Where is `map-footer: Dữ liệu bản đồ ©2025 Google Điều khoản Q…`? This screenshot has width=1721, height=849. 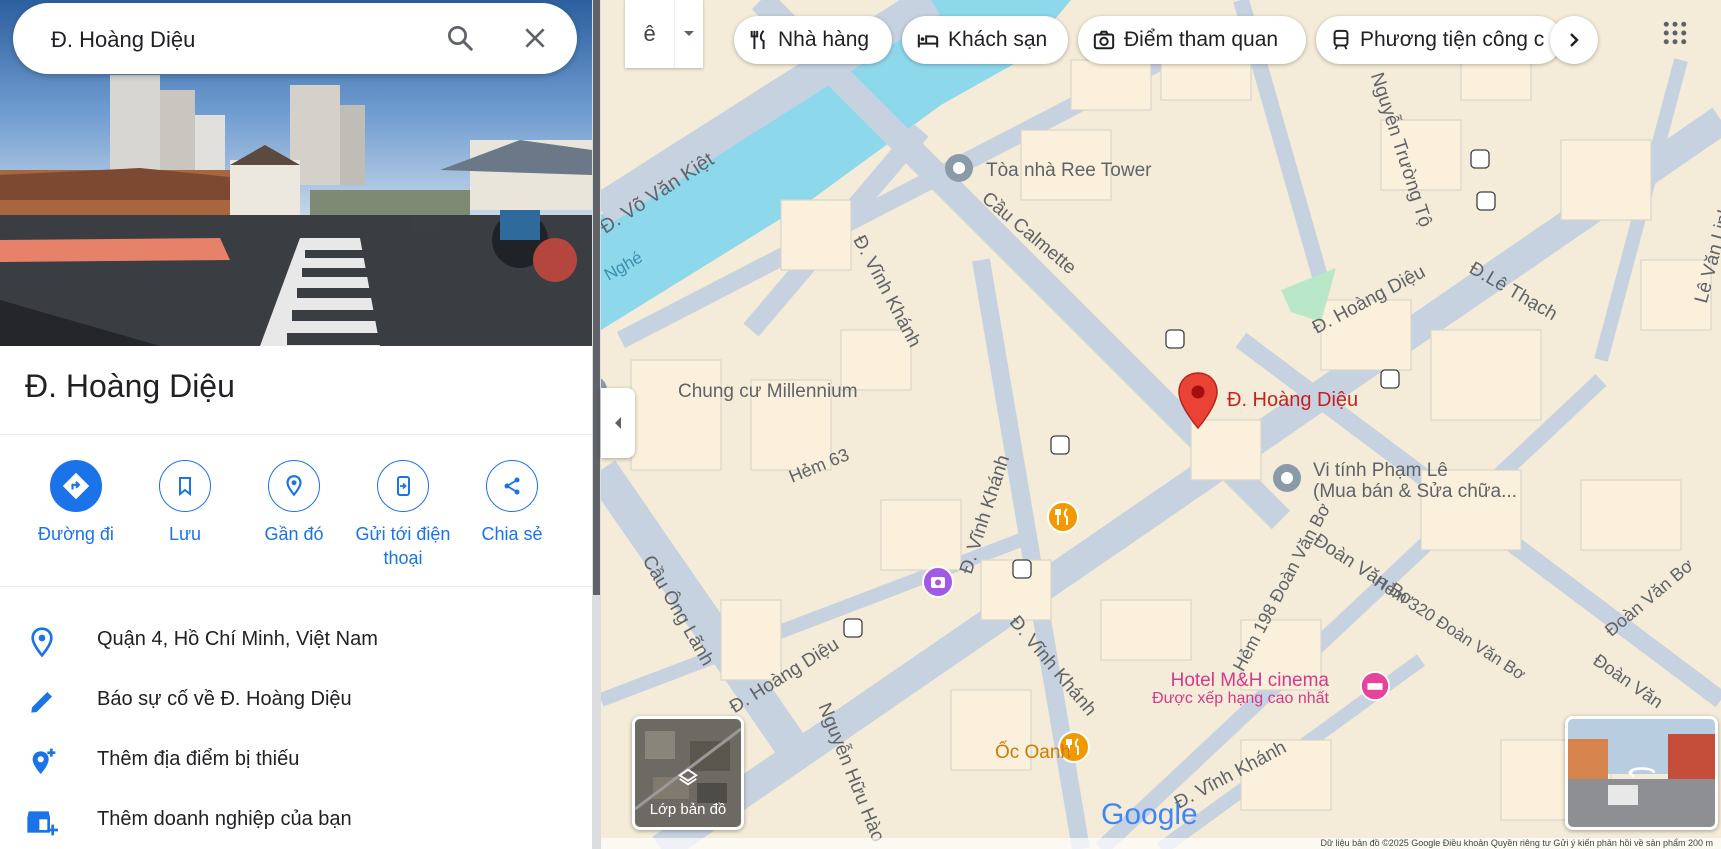 map-footer: Dữ liệu bản đồ ©2025 Google Điều khoản Q… is located at coordinates (1161, 843).